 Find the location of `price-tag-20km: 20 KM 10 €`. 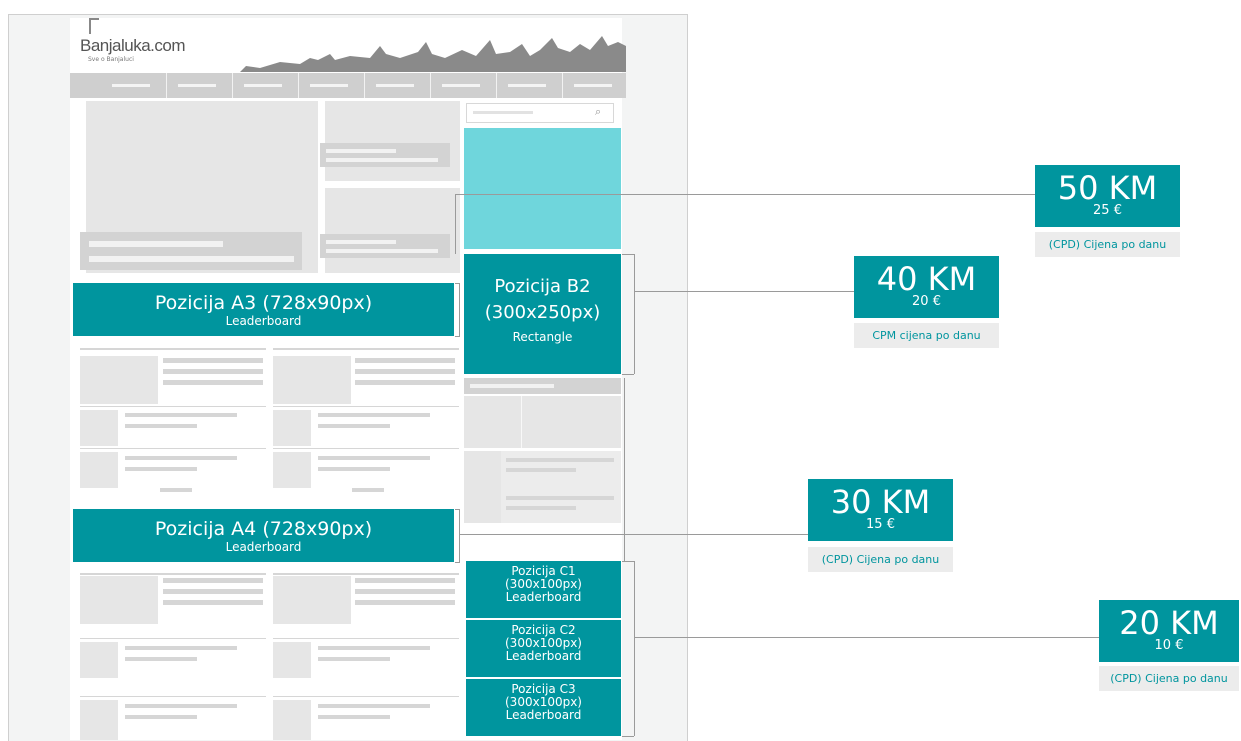

price-tag-20km: 20 KM 10 € is located at coordinates (1169, 631).